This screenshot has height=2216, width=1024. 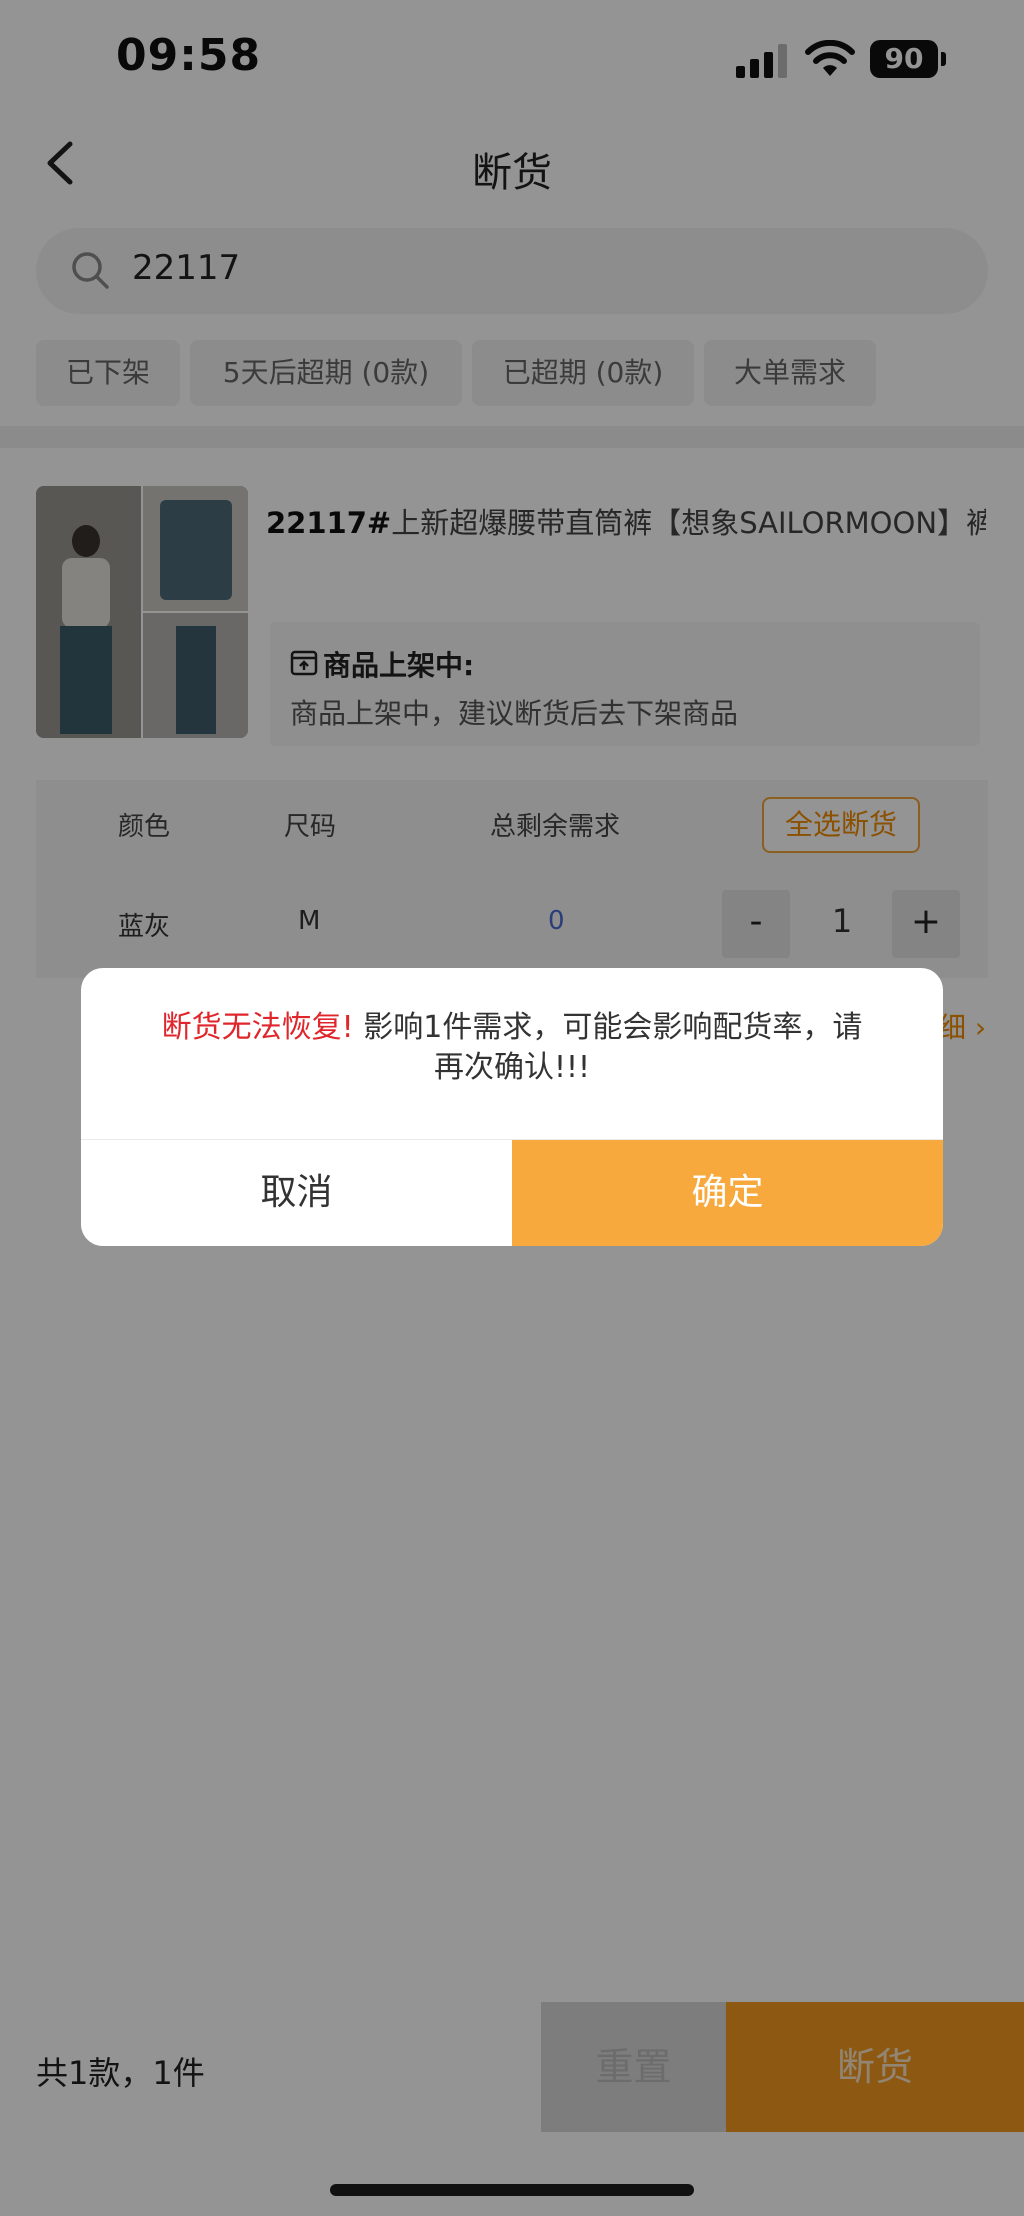 I want to click on cancel-button: 取消, so click(x=296, y=1193).